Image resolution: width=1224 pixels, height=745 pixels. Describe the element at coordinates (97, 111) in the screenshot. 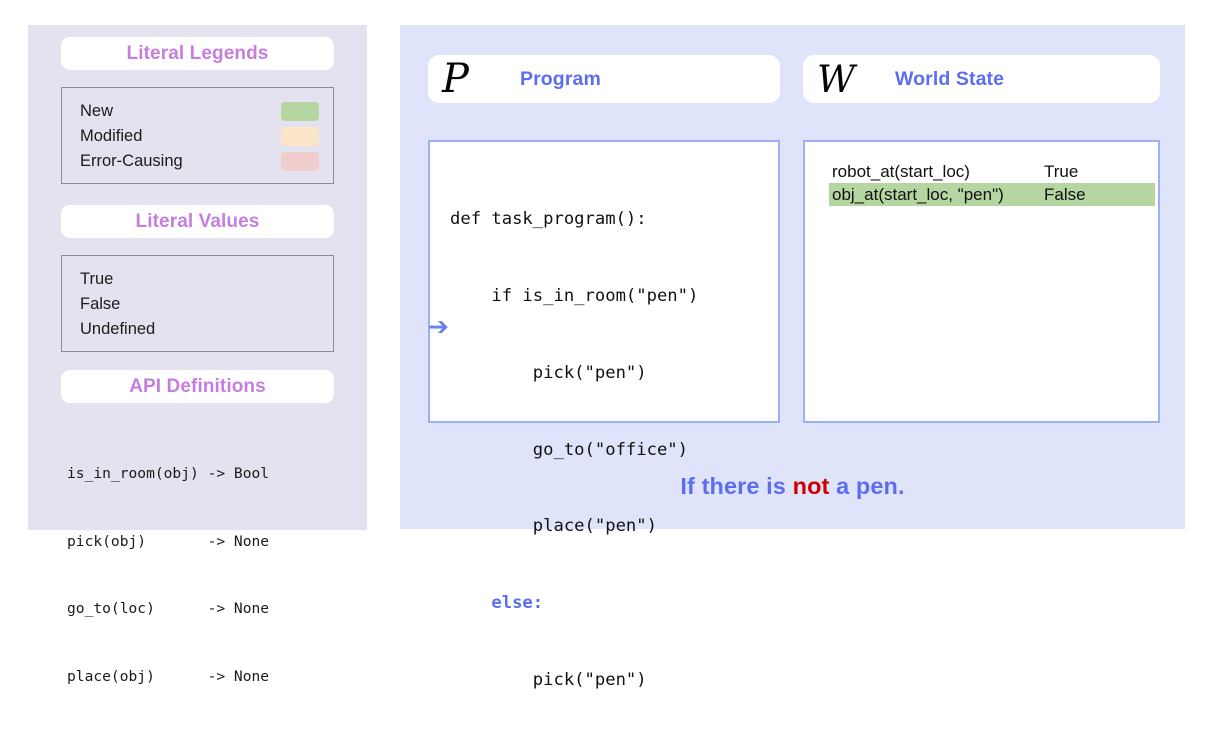

I see `legend-label-new: New` at that location.